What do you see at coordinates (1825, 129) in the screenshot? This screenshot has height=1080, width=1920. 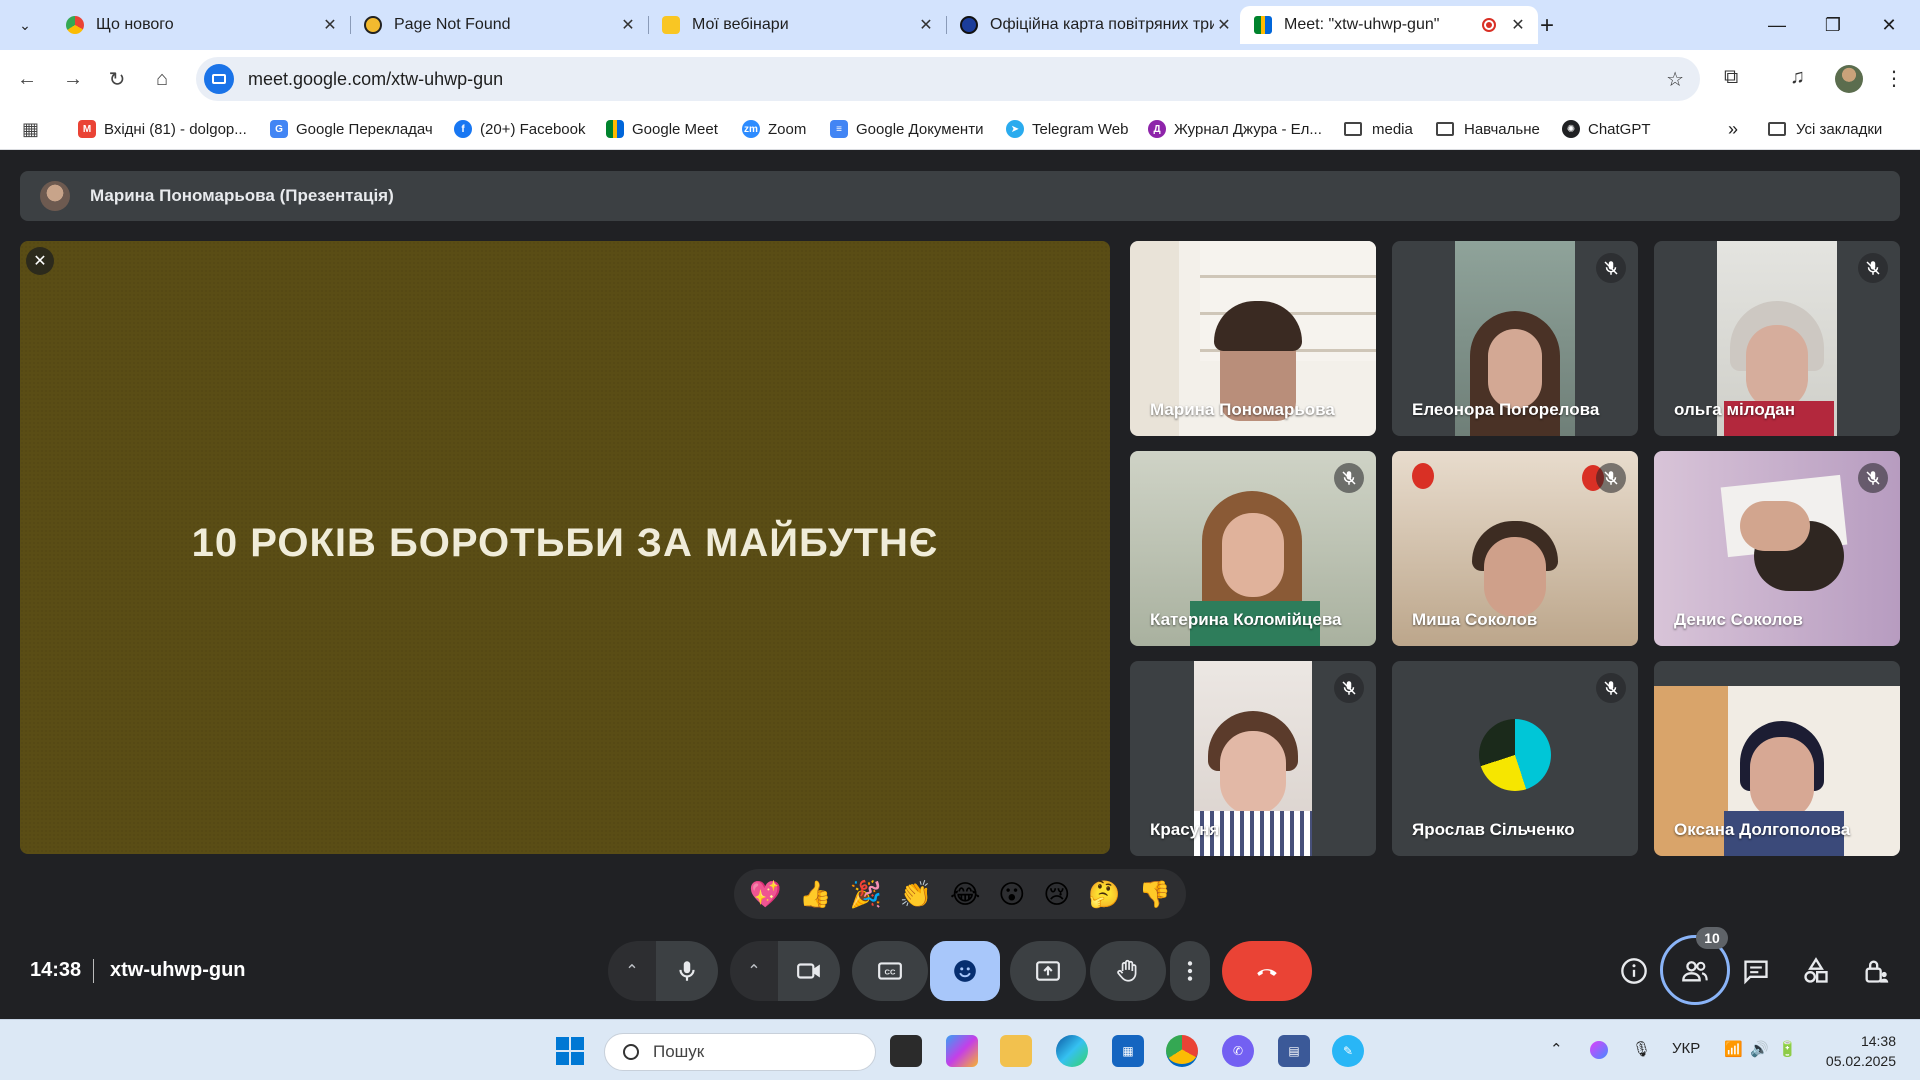 I see `all-bookmarks-folder: Усі закладки` at bounding box center [1825, 129].